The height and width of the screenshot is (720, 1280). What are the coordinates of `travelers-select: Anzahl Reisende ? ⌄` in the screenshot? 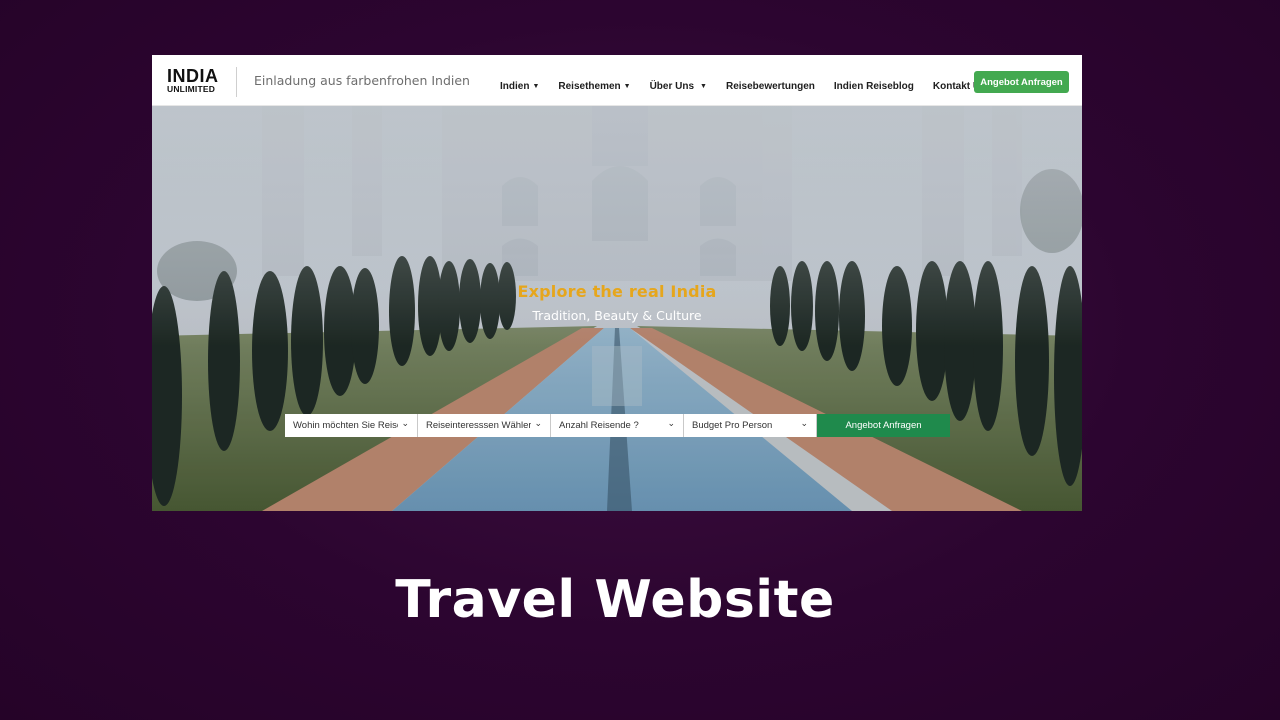 It's located at (617, 425).